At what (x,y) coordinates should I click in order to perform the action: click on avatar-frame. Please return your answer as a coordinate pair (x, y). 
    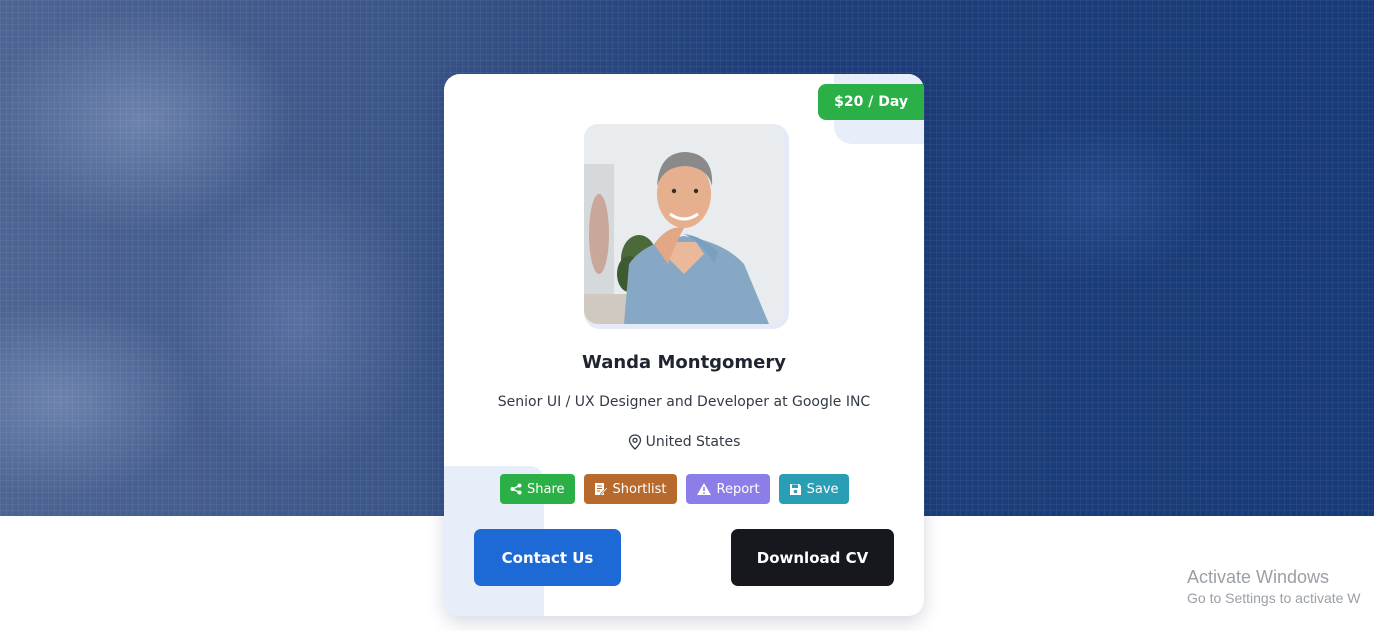
    Looking at the image, I should click on (686, 226).